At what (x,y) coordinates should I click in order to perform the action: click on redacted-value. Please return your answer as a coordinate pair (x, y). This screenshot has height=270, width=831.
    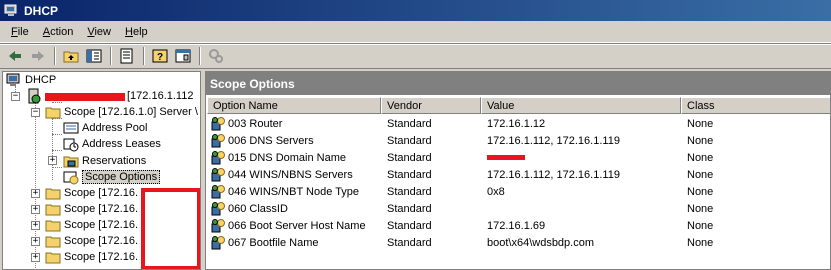
    Looking at the image, I should click on (506, 157).